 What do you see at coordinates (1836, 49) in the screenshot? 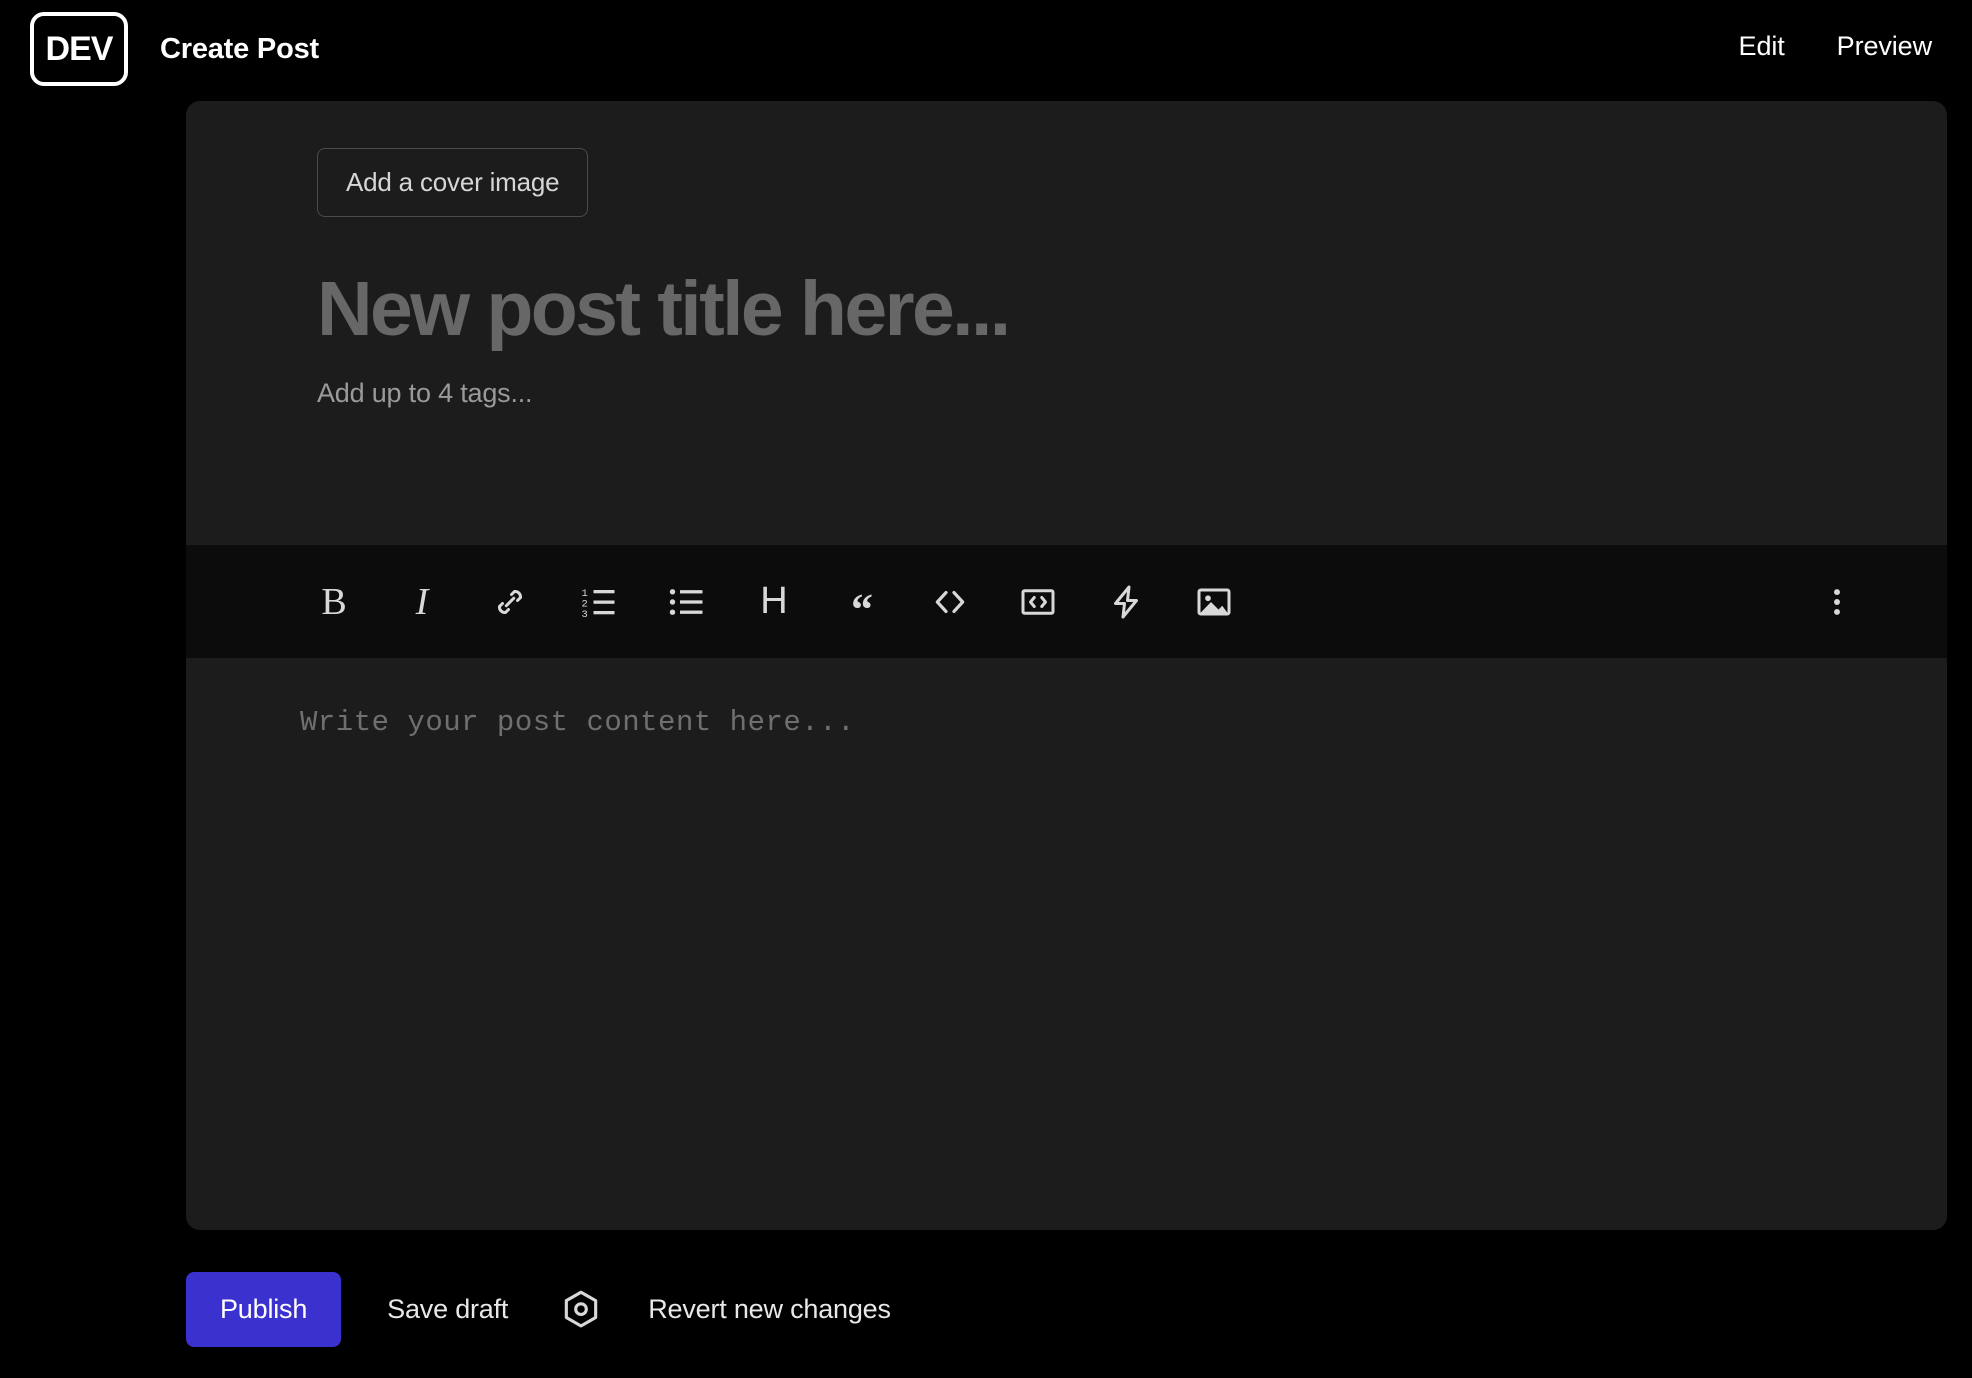
I see `top-bar-actions: Edit Preview` at bounding box center [1836, 49].